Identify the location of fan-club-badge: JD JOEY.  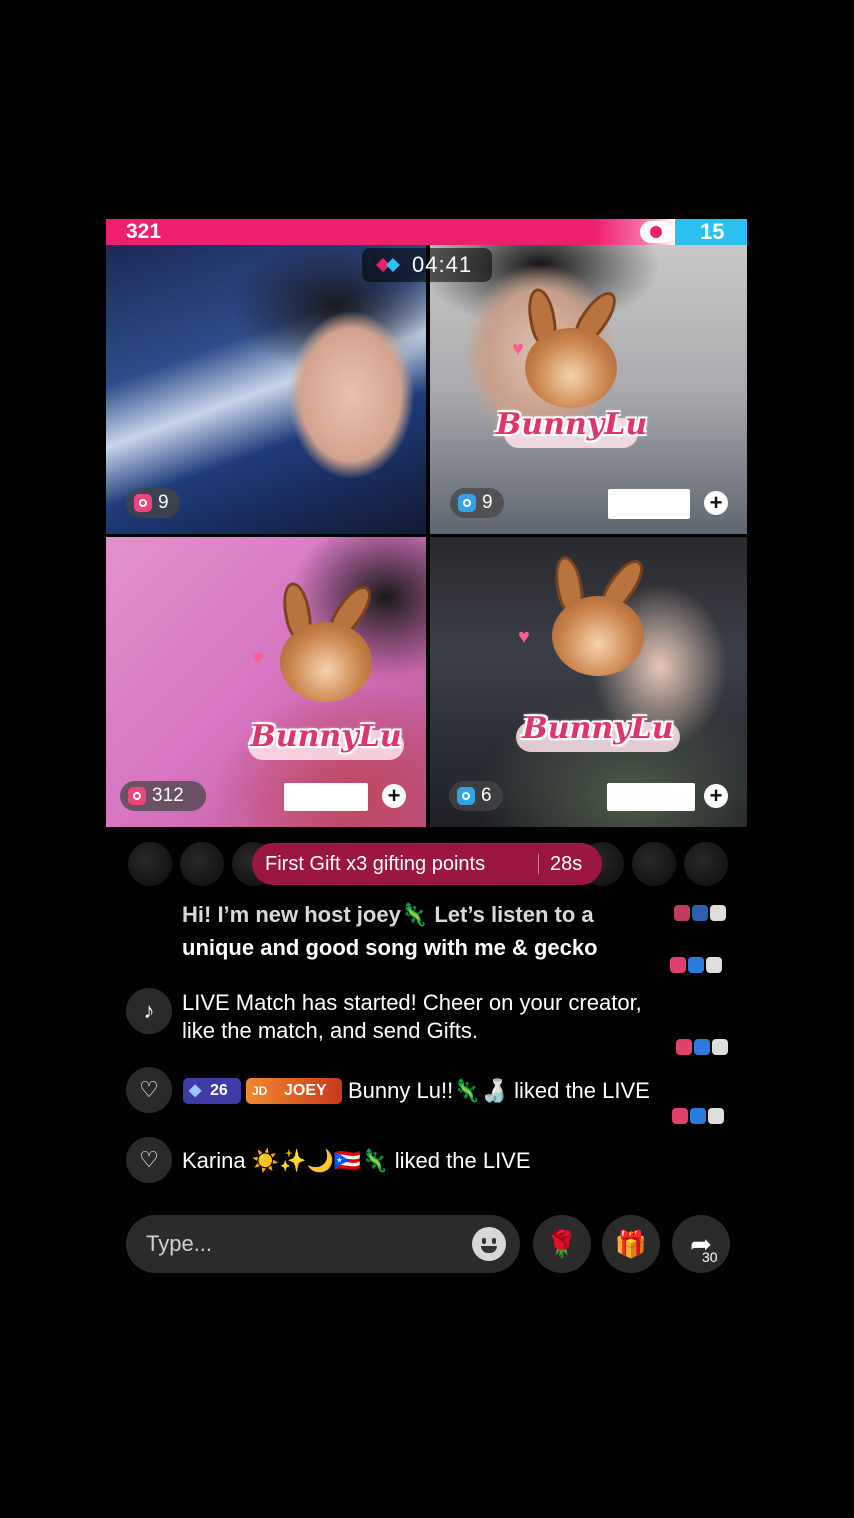
(294, 1091).